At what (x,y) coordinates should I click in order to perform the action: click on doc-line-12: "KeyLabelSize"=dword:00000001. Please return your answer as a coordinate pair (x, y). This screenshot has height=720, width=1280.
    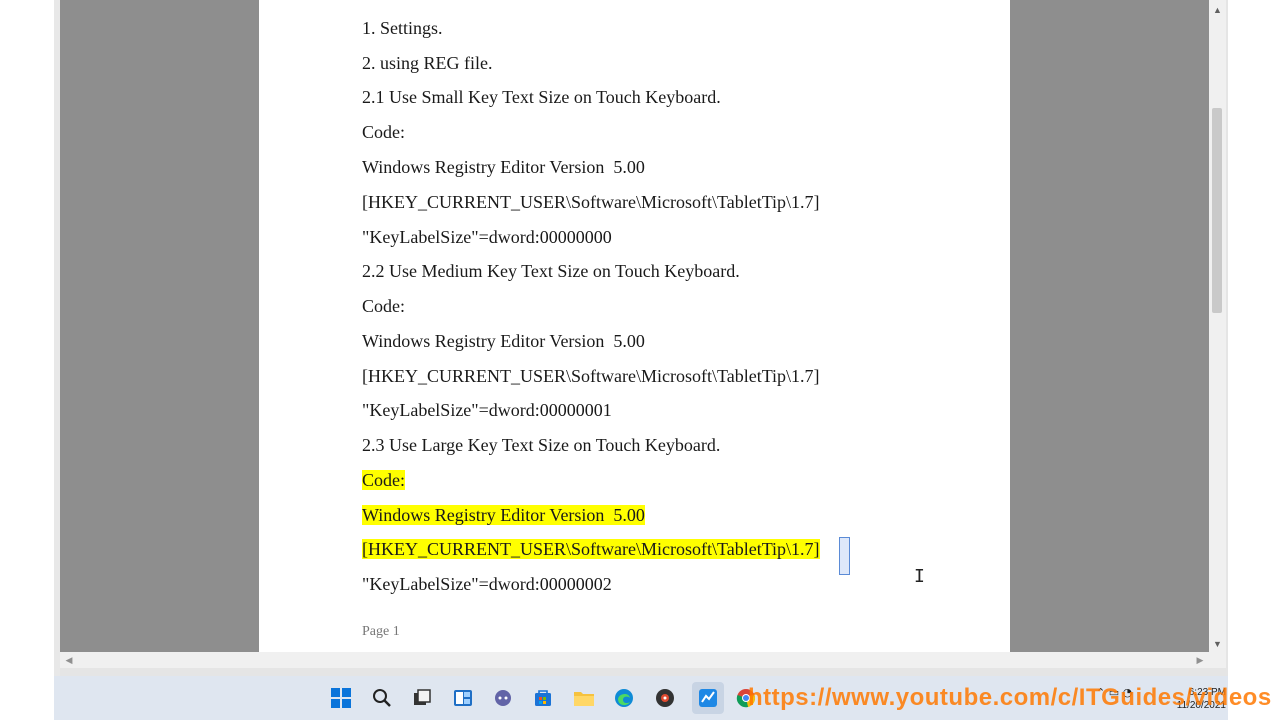
    Looking at the image, I should click on (487, 410).